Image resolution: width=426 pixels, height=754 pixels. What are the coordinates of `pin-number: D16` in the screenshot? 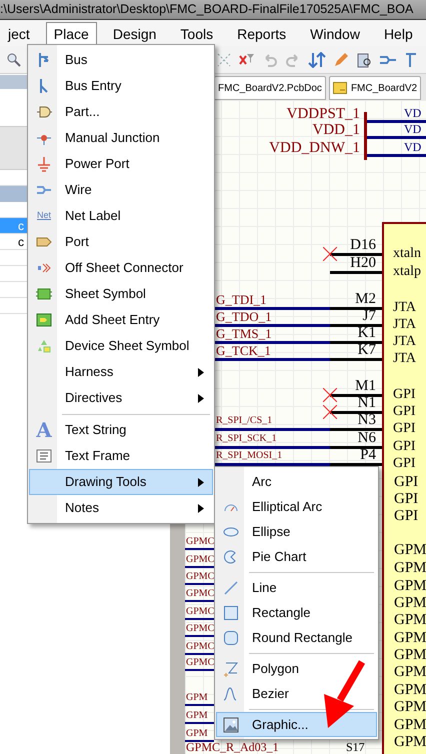 It's located at (362, 245).